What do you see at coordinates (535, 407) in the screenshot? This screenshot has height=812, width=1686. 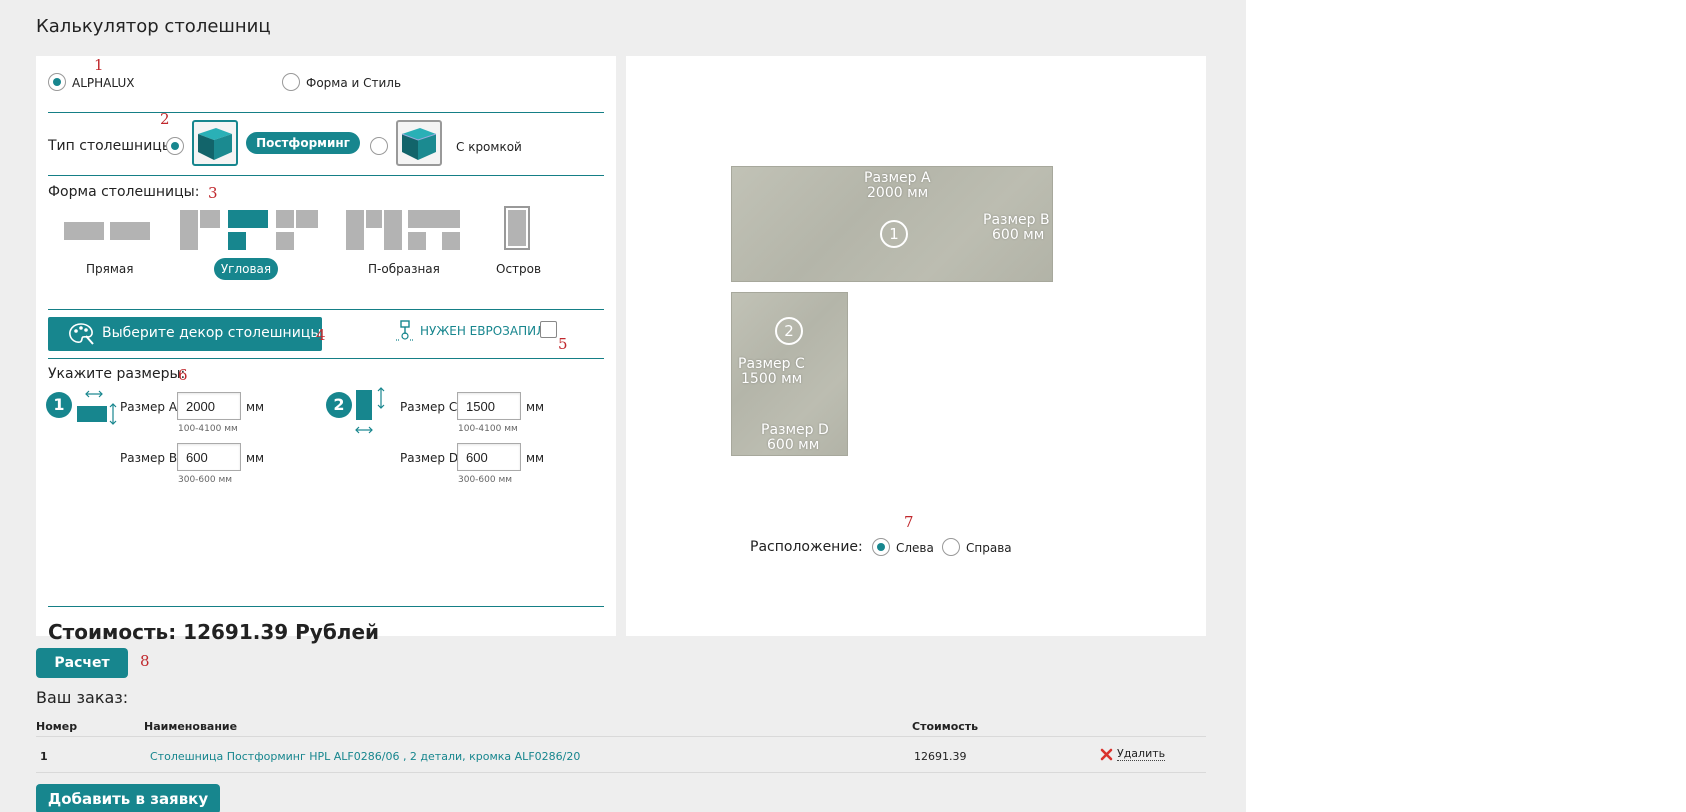 I see `size-c-unit: мм` at bounding box center [535, 407].